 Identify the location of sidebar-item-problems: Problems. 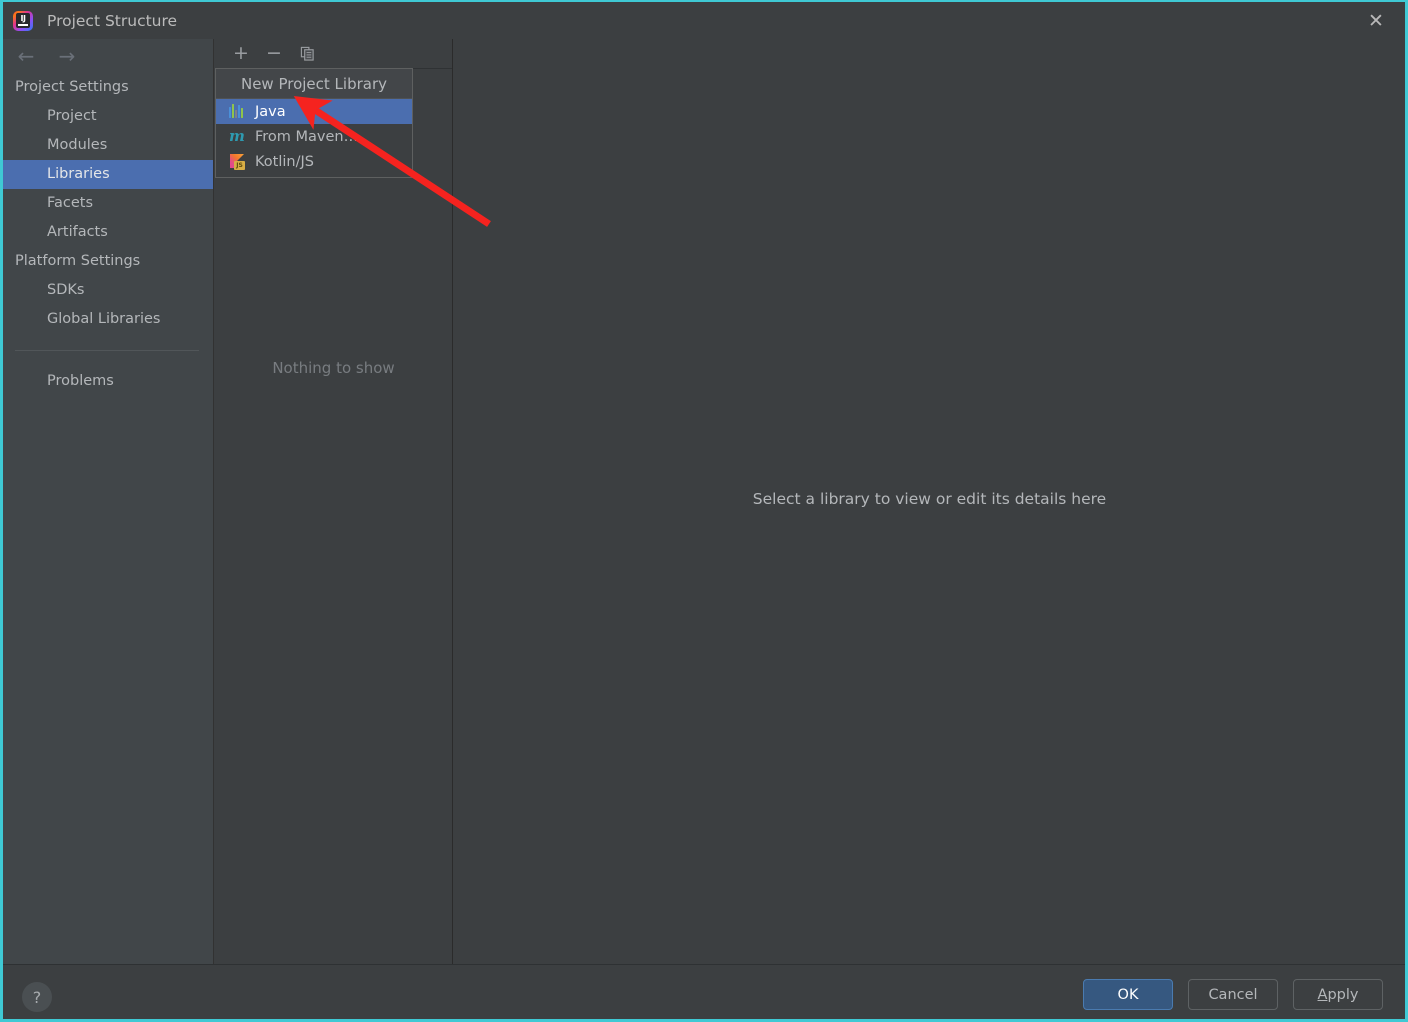
(108, 381).